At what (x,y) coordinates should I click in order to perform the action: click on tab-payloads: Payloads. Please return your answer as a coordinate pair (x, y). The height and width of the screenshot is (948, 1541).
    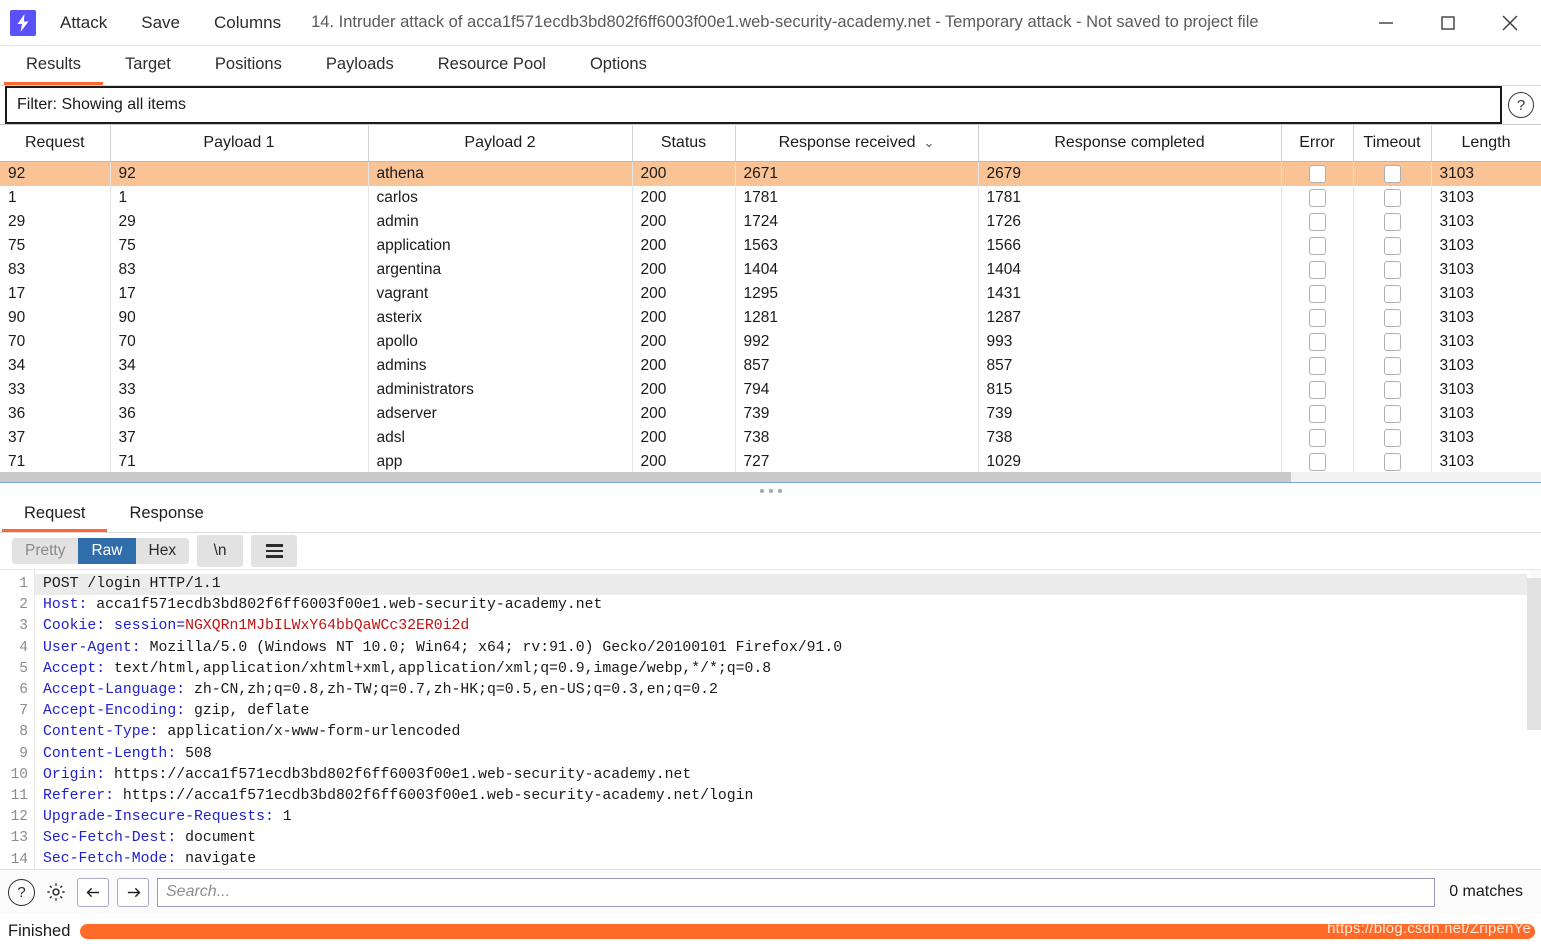
    Looking at the image, I should click on (360, 67).